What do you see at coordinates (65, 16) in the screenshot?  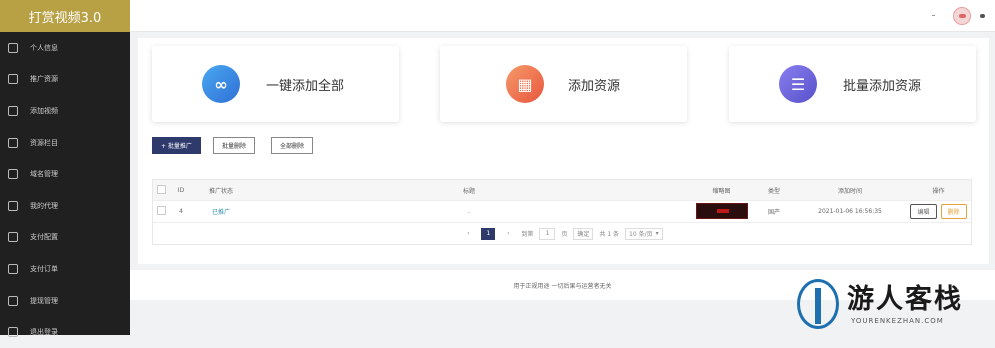 I see `app-title: 打赏视频3.0` at bounding box center [65, 16].